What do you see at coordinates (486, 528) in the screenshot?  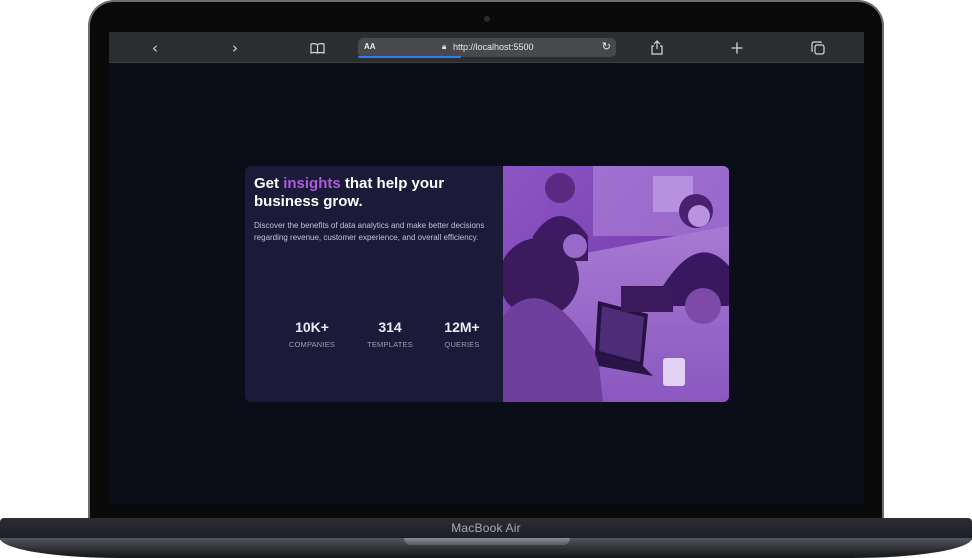 I see `device-label: MacBook Air` at bounding box center [486, 528].